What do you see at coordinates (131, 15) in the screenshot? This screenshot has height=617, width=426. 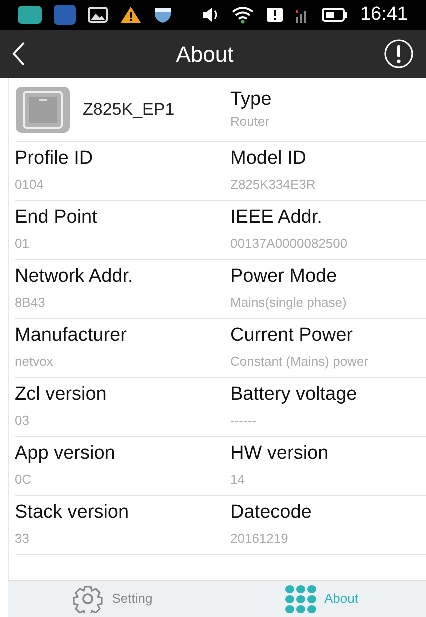 I see `warning-icon` at bounding box center [131, 15].